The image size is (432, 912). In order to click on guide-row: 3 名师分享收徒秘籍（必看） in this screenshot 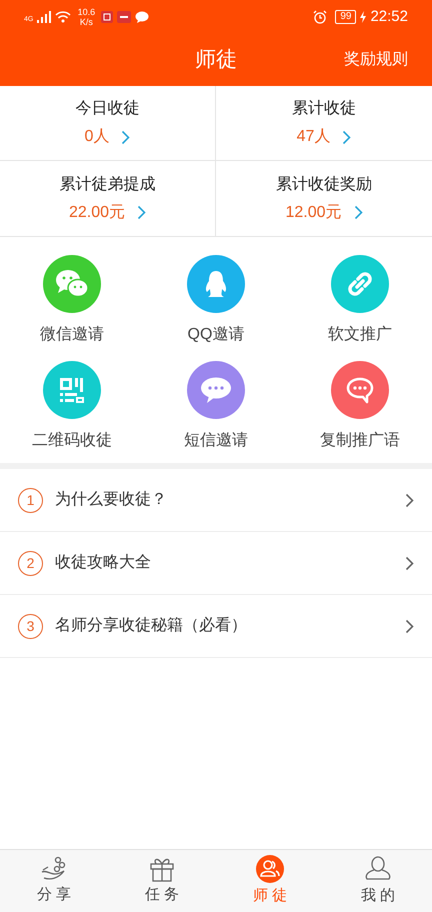, I will do `click(216, 626)`.